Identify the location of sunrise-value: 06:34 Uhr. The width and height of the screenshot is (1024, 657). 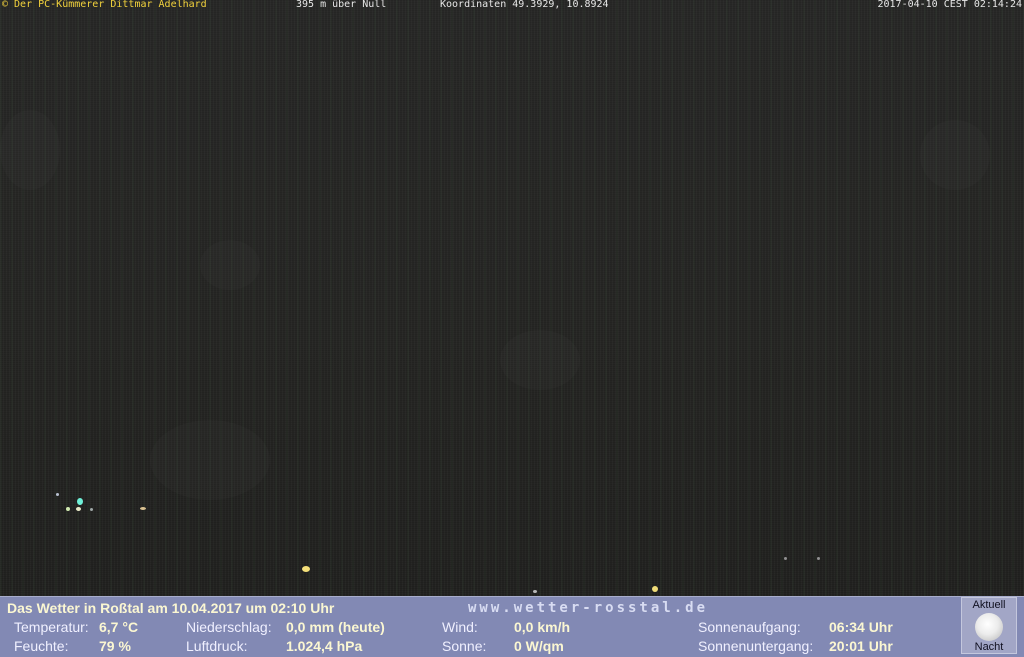
(861, 627).